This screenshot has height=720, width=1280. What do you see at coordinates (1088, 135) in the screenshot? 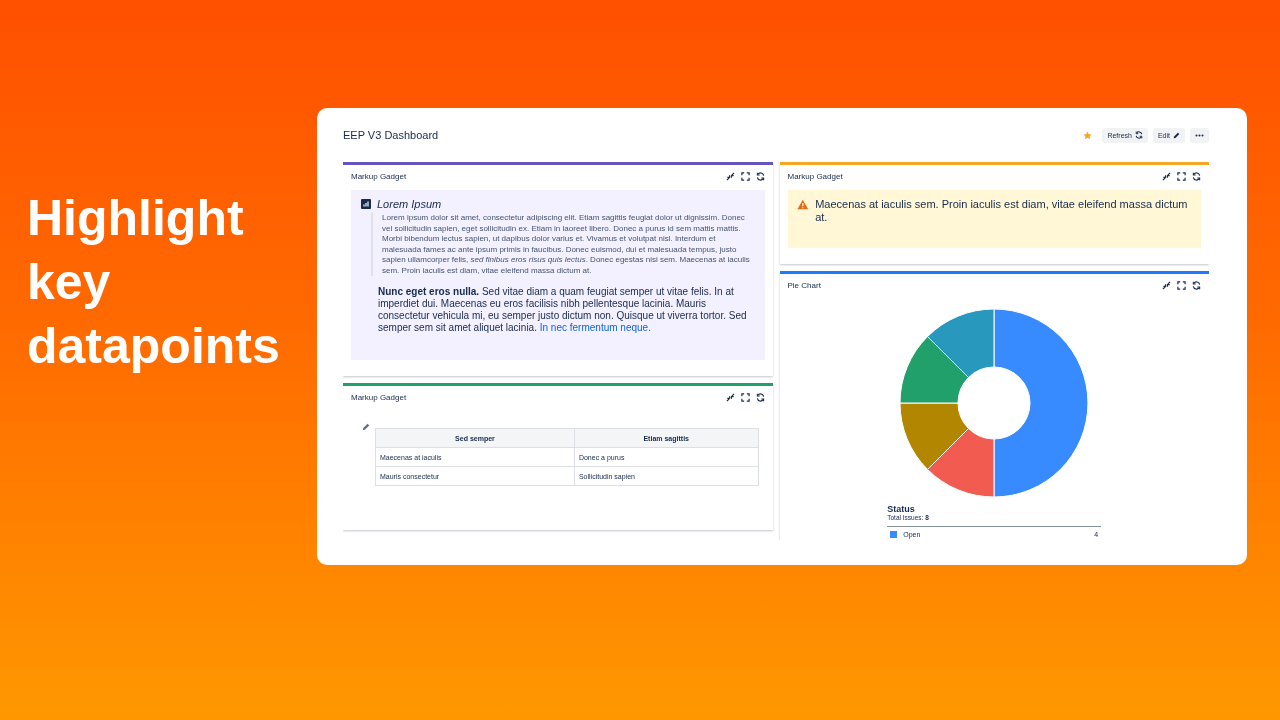
I see `star-icon` at bounding box center [1088, 135].